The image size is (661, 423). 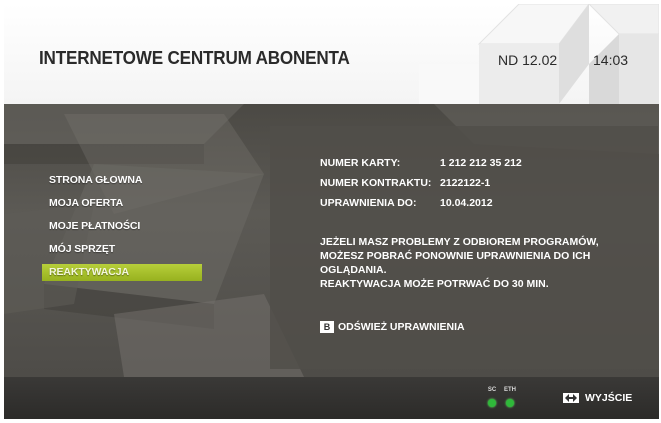 I want to click on menu-item-moje-platnosci: MOJE PŁATNOŚCI, so click(x=122, y=226).